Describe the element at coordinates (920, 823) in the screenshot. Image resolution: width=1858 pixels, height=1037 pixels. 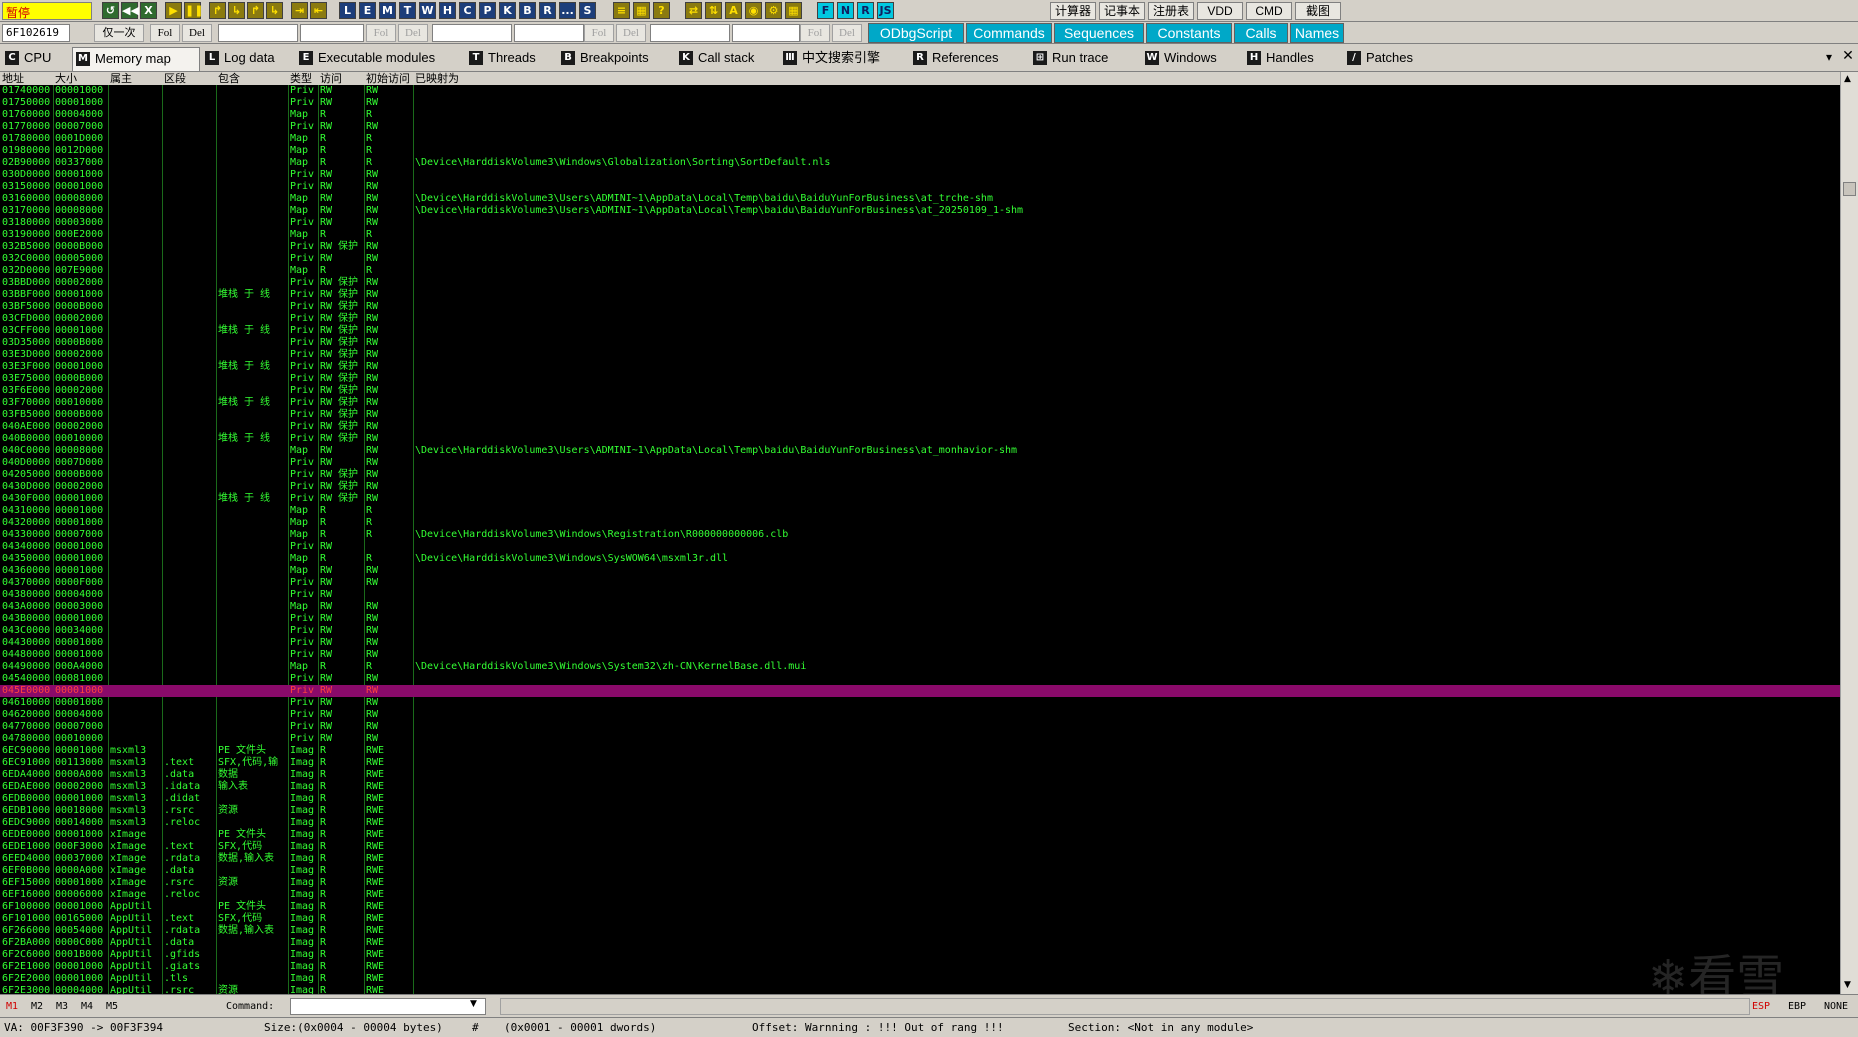
I see `table-row: 6EDC9000 00014000 msxml3 .reloc Imag R RWE` at that location.